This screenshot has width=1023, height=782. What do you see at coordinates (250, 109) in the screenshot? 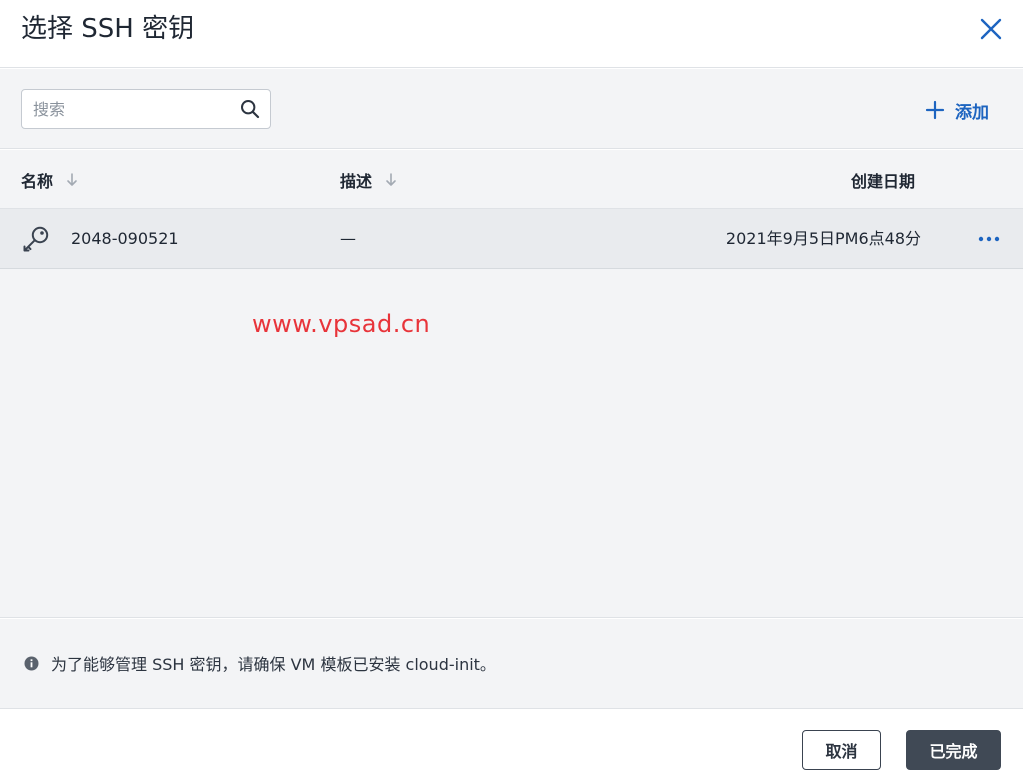
I see `search-icon` at bounding box center [250, 109].